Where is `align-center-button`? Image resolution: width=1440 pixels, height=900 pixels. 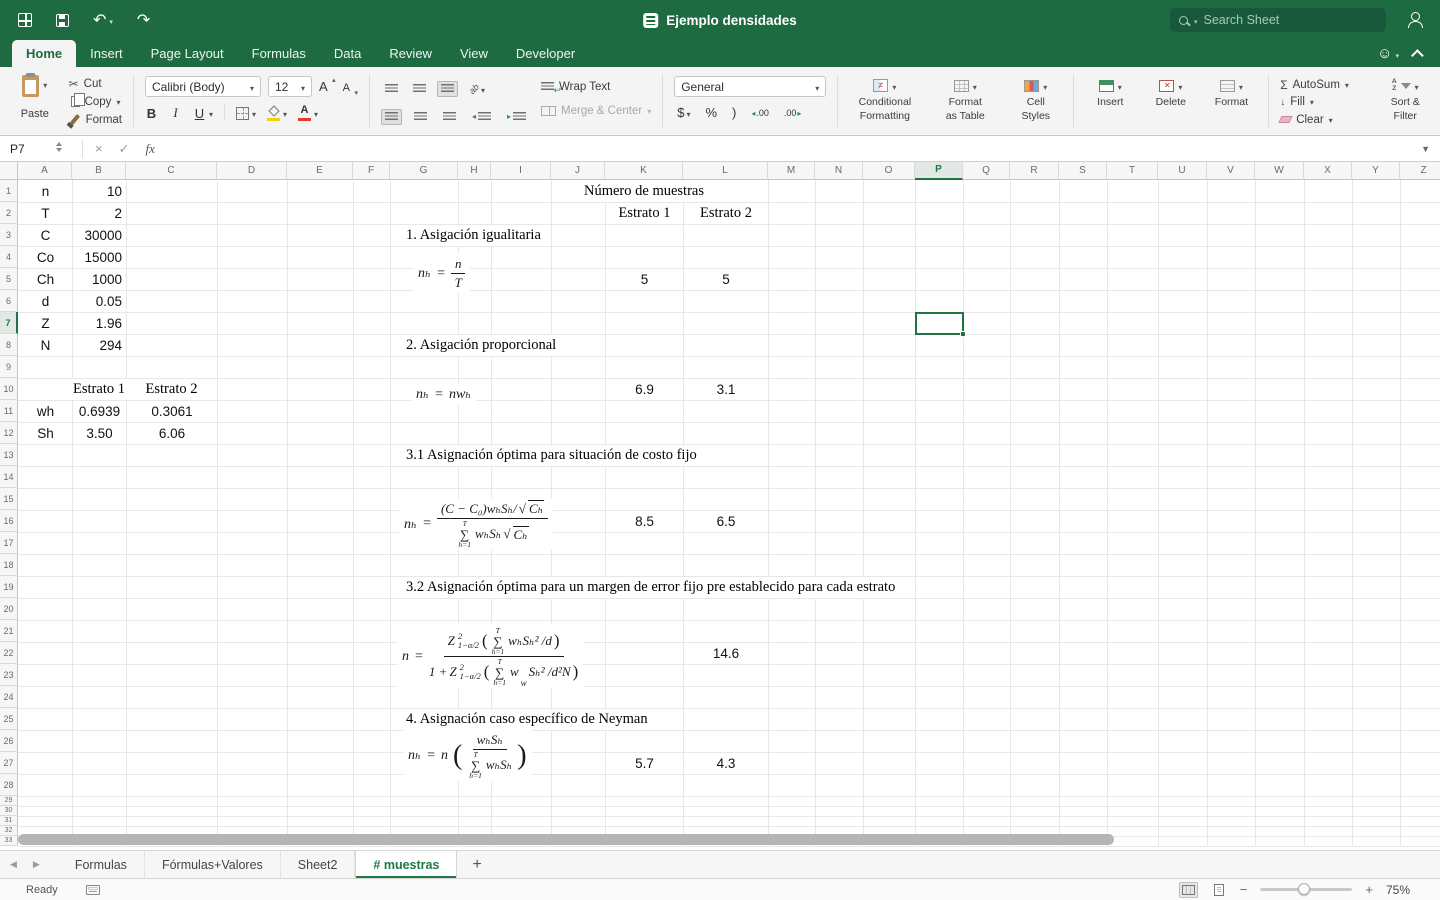 align-center-button is located at coordinates (420, 117).